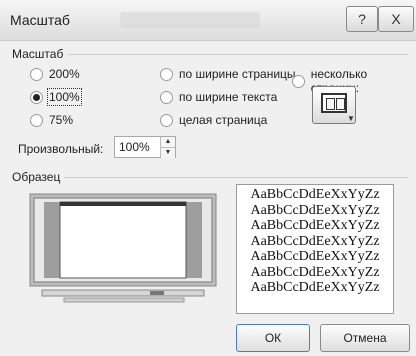 This screenshot has width=416, height=356. Describe the element at coordinates (40, 20) in the screenshot. I see `window-title: Масштаб` at that location.